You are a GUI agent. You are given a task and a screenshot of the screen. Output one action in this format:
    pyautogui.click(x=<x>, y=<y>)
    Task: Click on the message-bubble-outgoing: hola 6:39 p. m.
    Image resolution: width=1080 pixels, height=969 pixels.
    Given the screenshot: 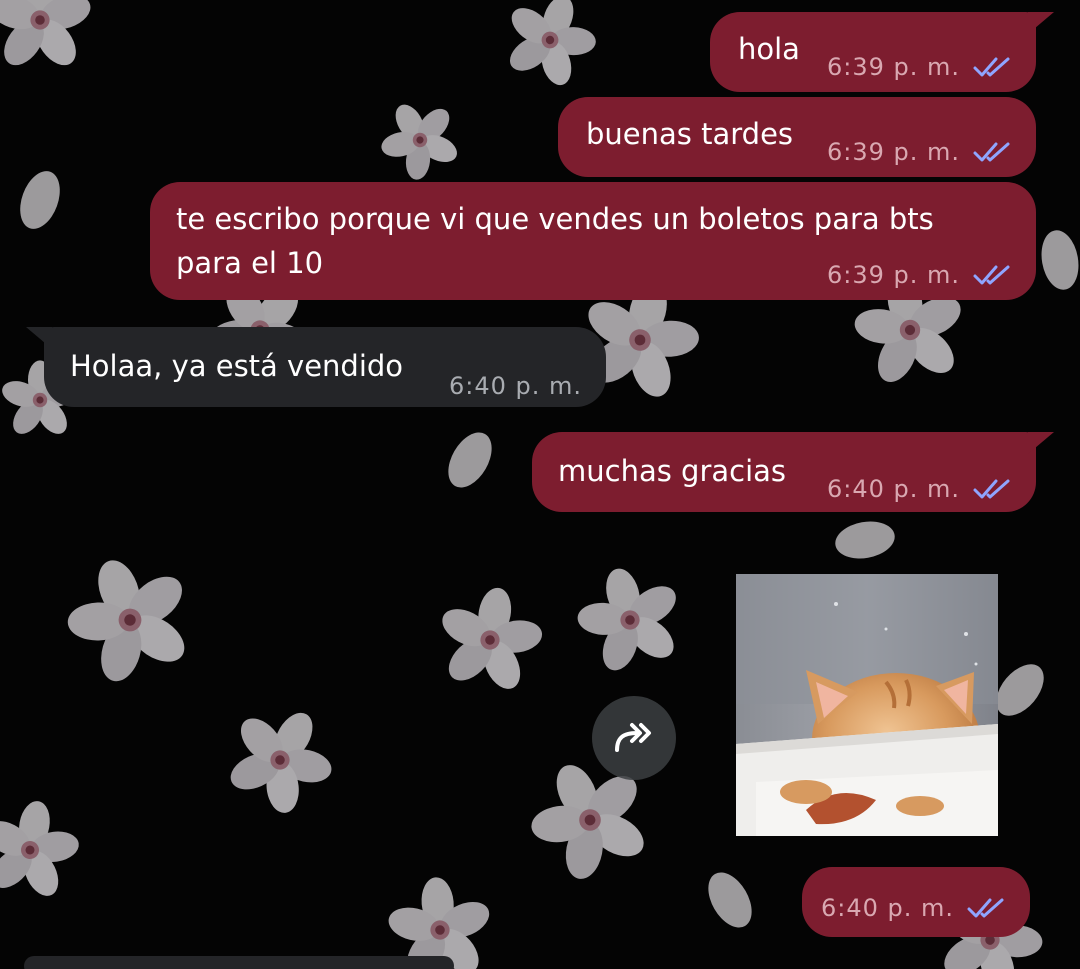 What is the action you would take?
    pyautogui.click(x=882, y=52)
    